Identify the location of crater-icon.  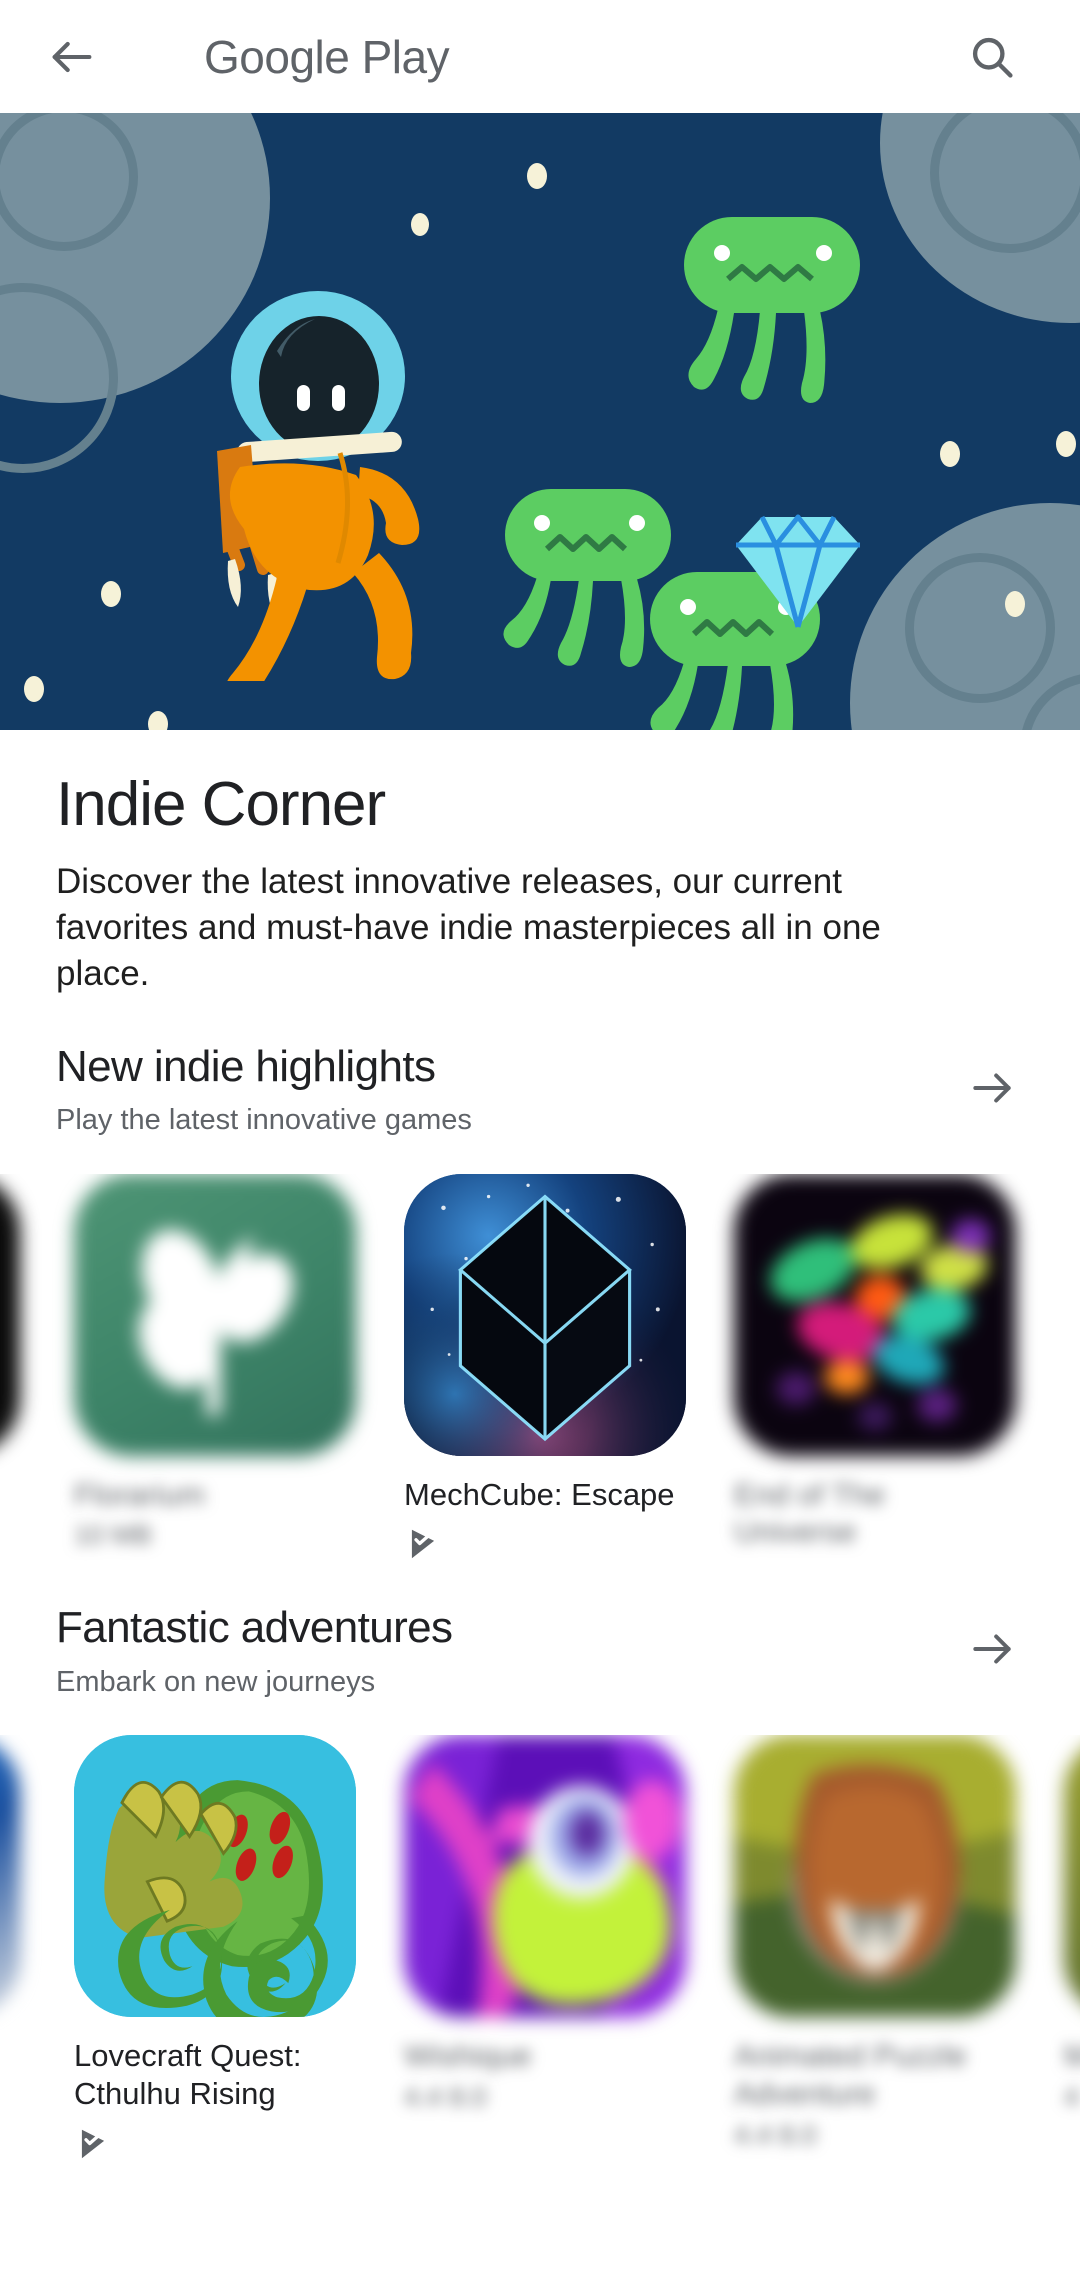
(980, 628).